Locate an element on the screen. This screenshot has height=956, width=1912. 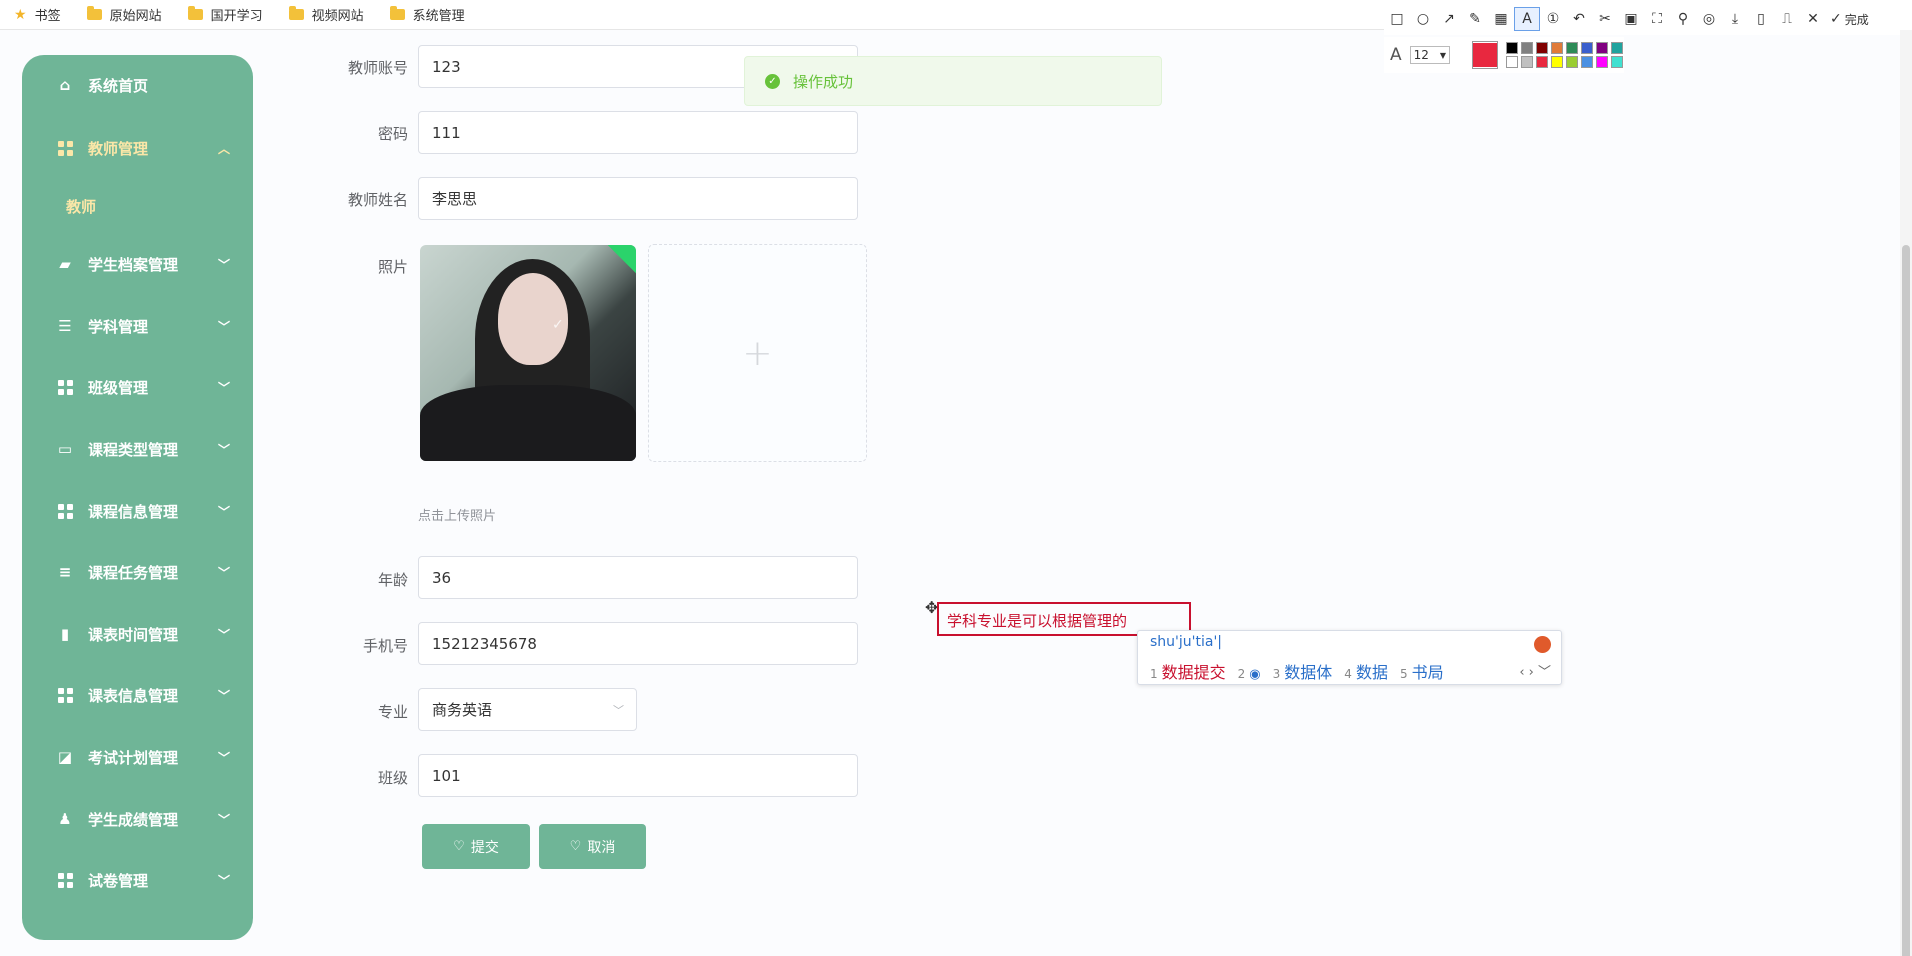
ime-logo-icon is located at coordinates (1542, 644).